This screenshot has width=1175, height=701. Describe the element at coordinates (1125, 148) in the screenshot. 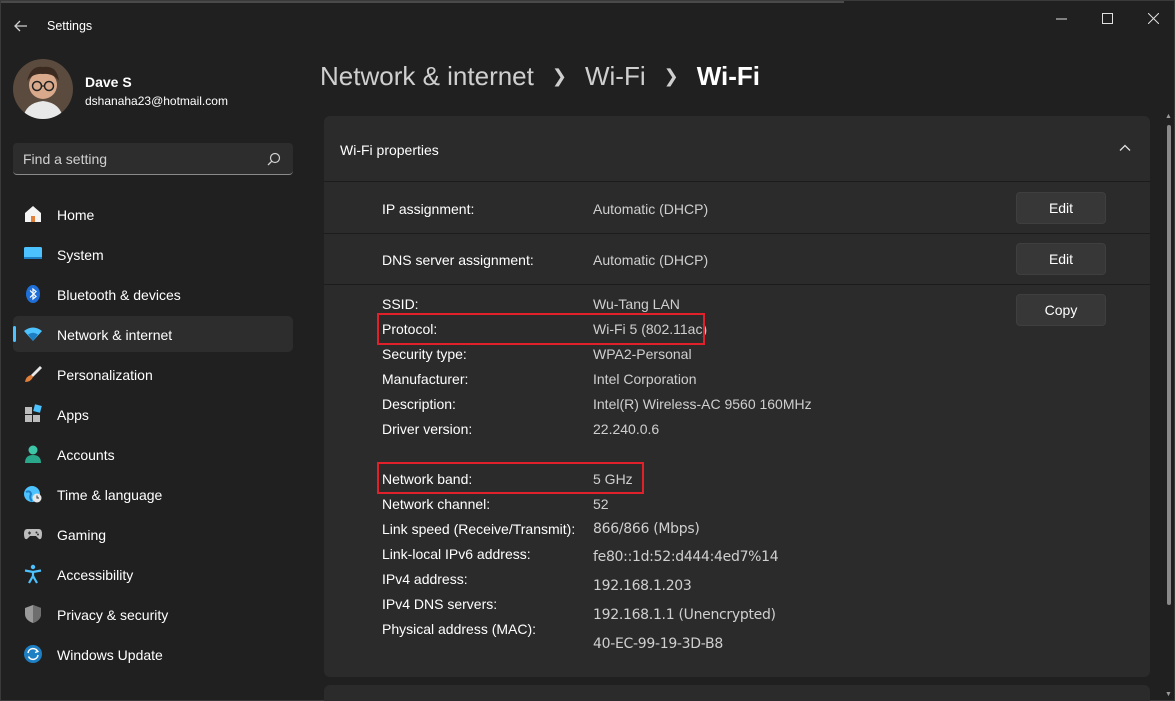

I see `chevron-up-icon` at that location.